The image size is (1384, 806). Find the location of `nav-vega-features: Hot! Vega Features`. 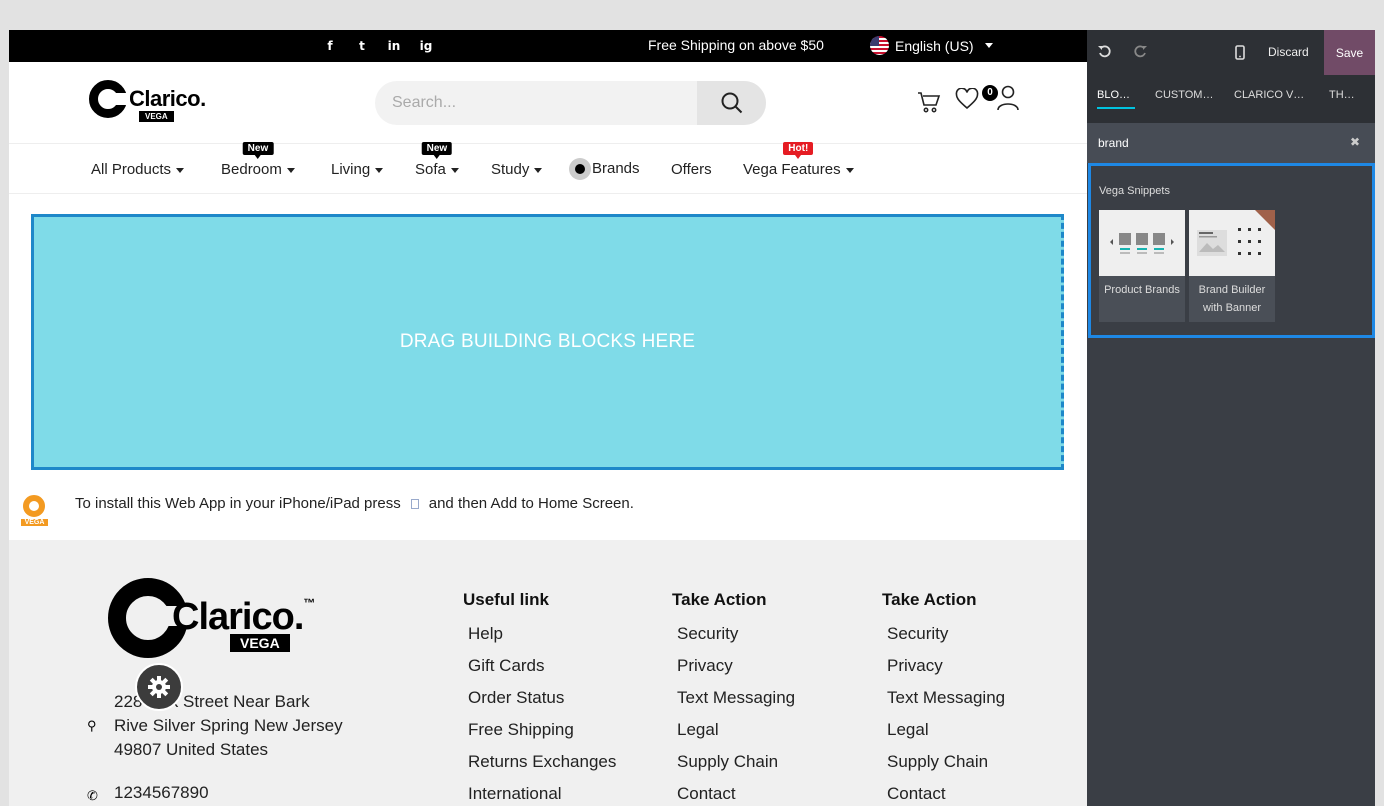

nav-vega-features: Hot! Vega Features is located at coordinates (798, 160).